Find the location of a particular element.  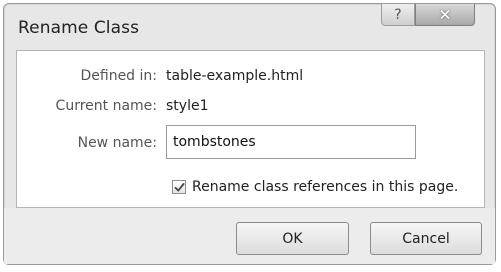

cancel-button: Cancel is located at coordinates (426, 238).